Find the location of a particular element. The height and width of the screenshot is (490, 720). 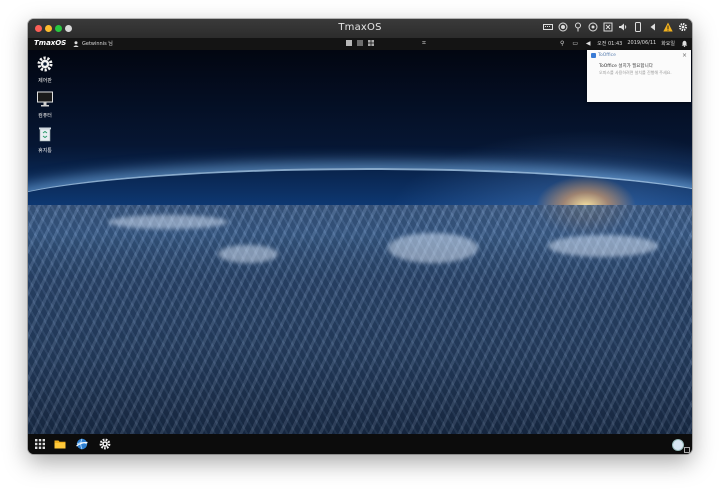

tile-view-icon is located at coordinates (349, 43).